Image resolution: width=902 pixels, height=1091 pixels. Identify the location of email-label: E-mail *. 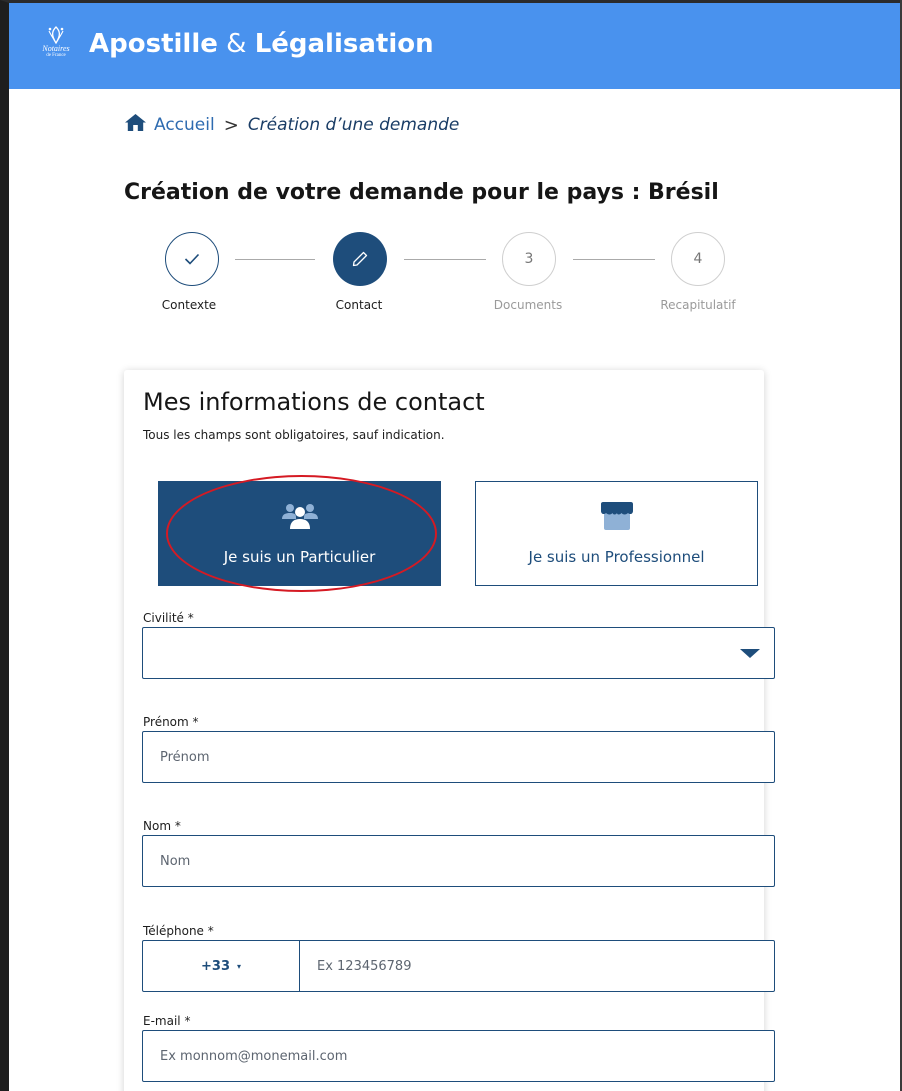
(167, 1021).